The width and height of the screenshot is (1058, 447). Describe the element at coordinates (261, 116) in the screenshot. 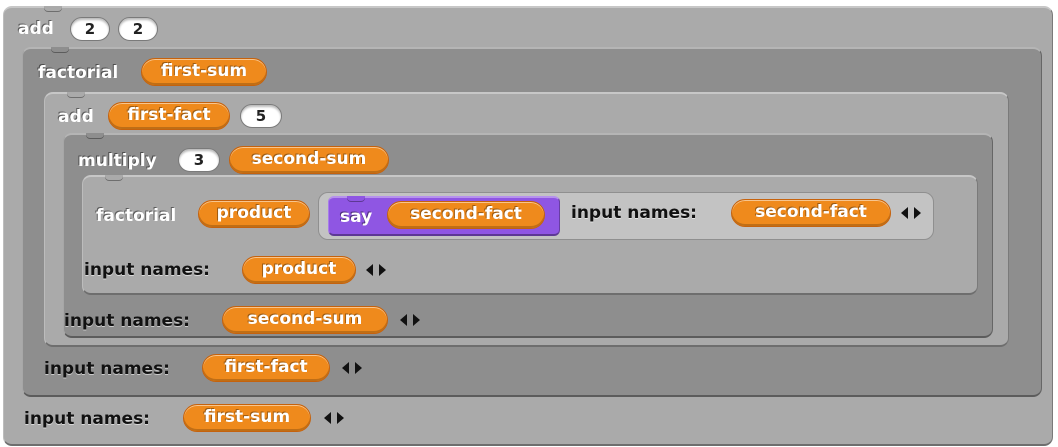

I see `add-inner-input: 5` at that location.